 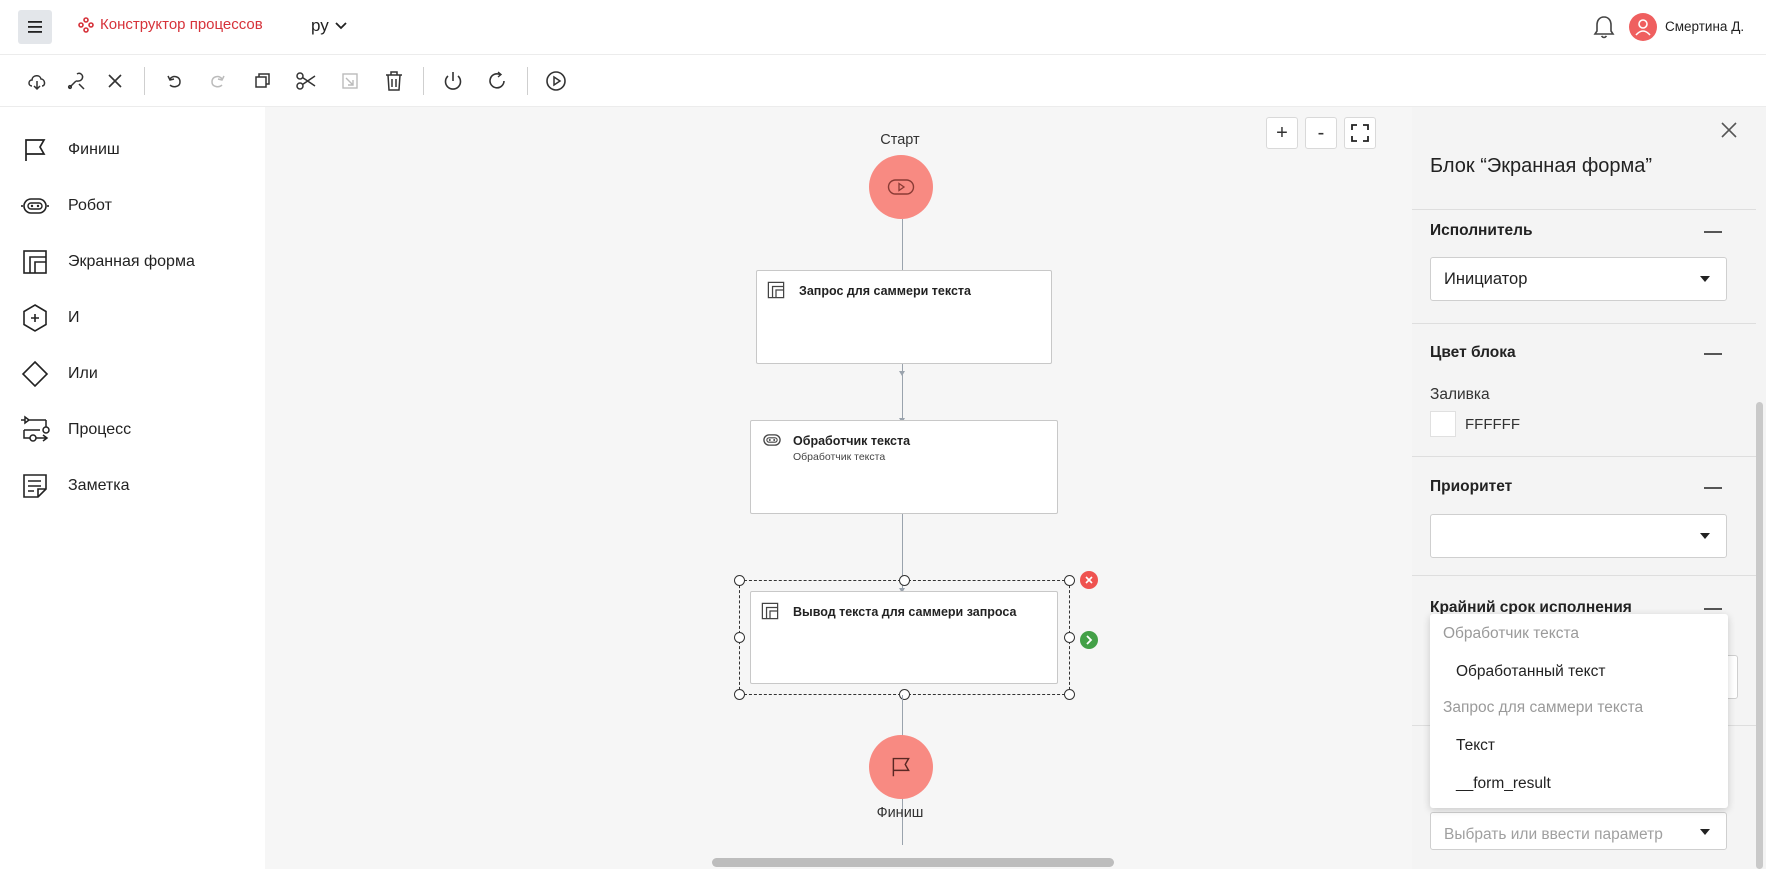 What do you see at coordinates (75, 430) in the screenshot?
I see `palette-item-process: Процесс` at bounding box center [75, 430].